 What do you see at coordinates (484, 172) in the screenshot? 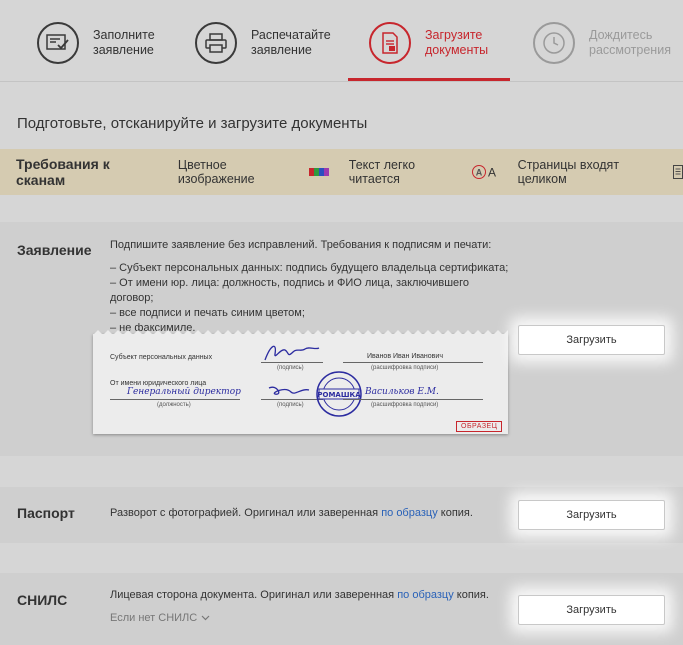
I see `font-size-icon: A A` at bounding box center [484, 172].